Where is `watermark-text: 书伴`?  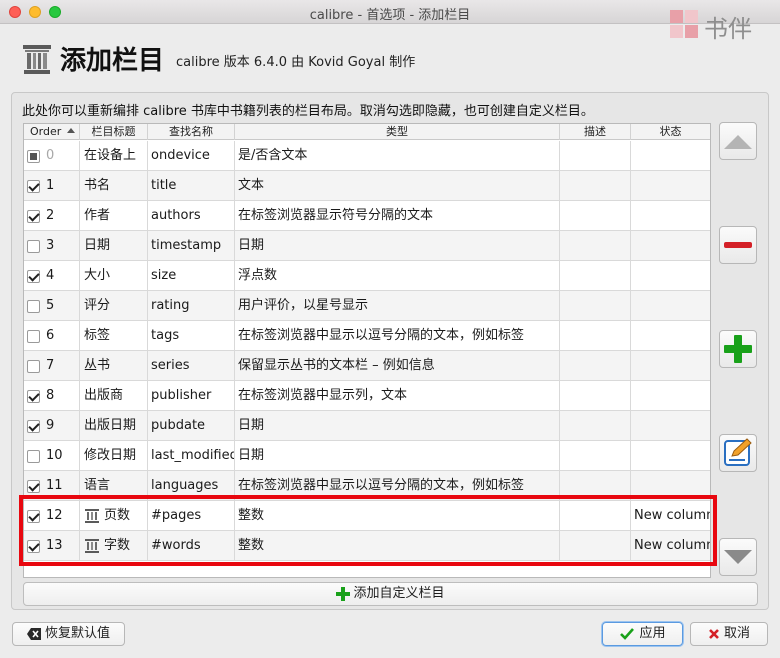
watermark-text: 书伴 is located at coordinates (728, 29).